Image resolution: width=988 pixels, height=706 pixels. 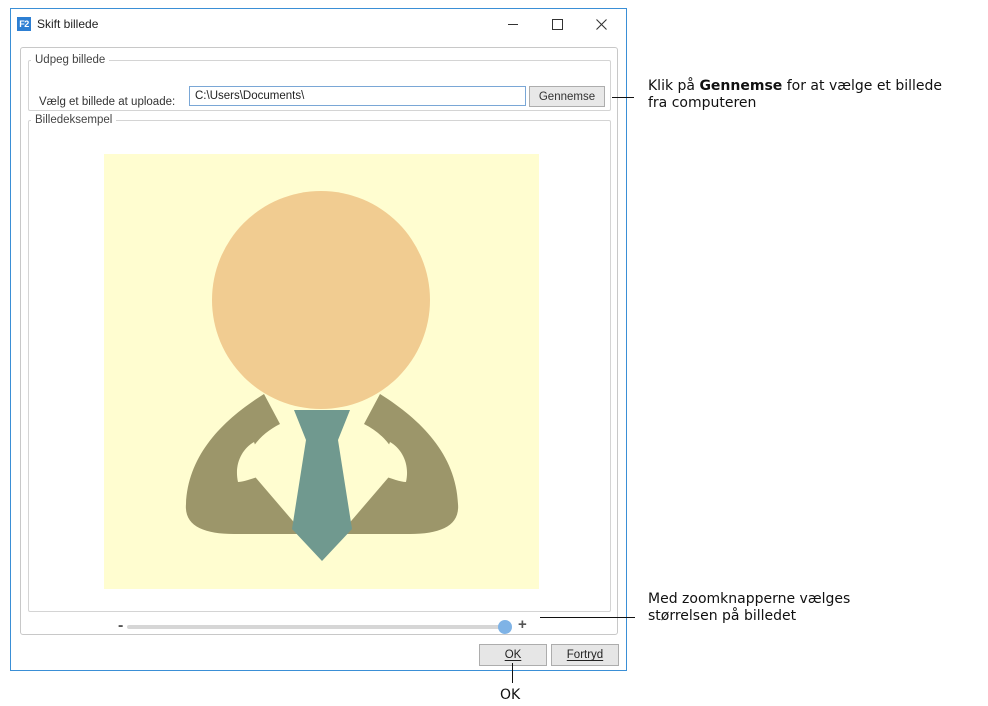 I want to click on ok-button-label: OK, so click(x=513, y=655).